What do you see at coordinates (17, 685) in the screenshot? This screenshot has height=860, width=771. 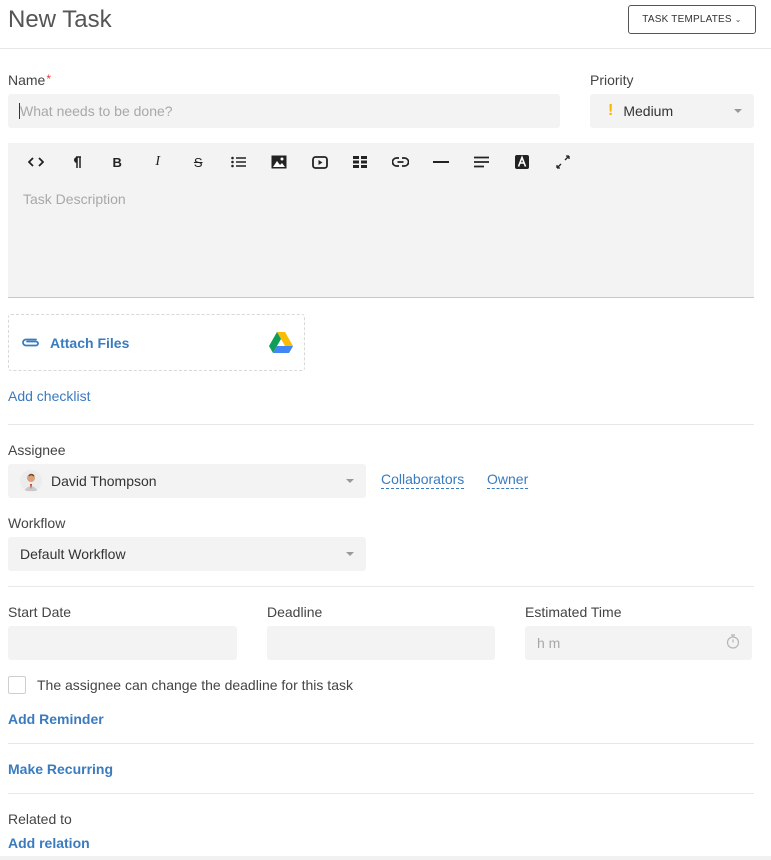 I see `deadline-change-checkbox` at bounding box center [17, 685].